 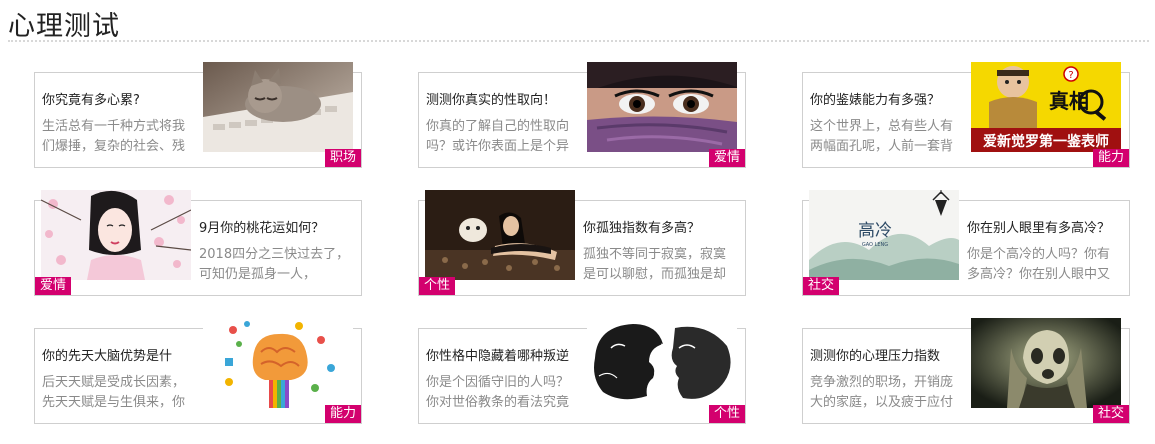 What do you see at coordinates (198, 115) in the screenshot?
I see `quiz-card-1: 你究竟有多心累? 生活总有一千种方式将我们爆捶，复杂的社会、残 职场` at bounding box center [198, 115].